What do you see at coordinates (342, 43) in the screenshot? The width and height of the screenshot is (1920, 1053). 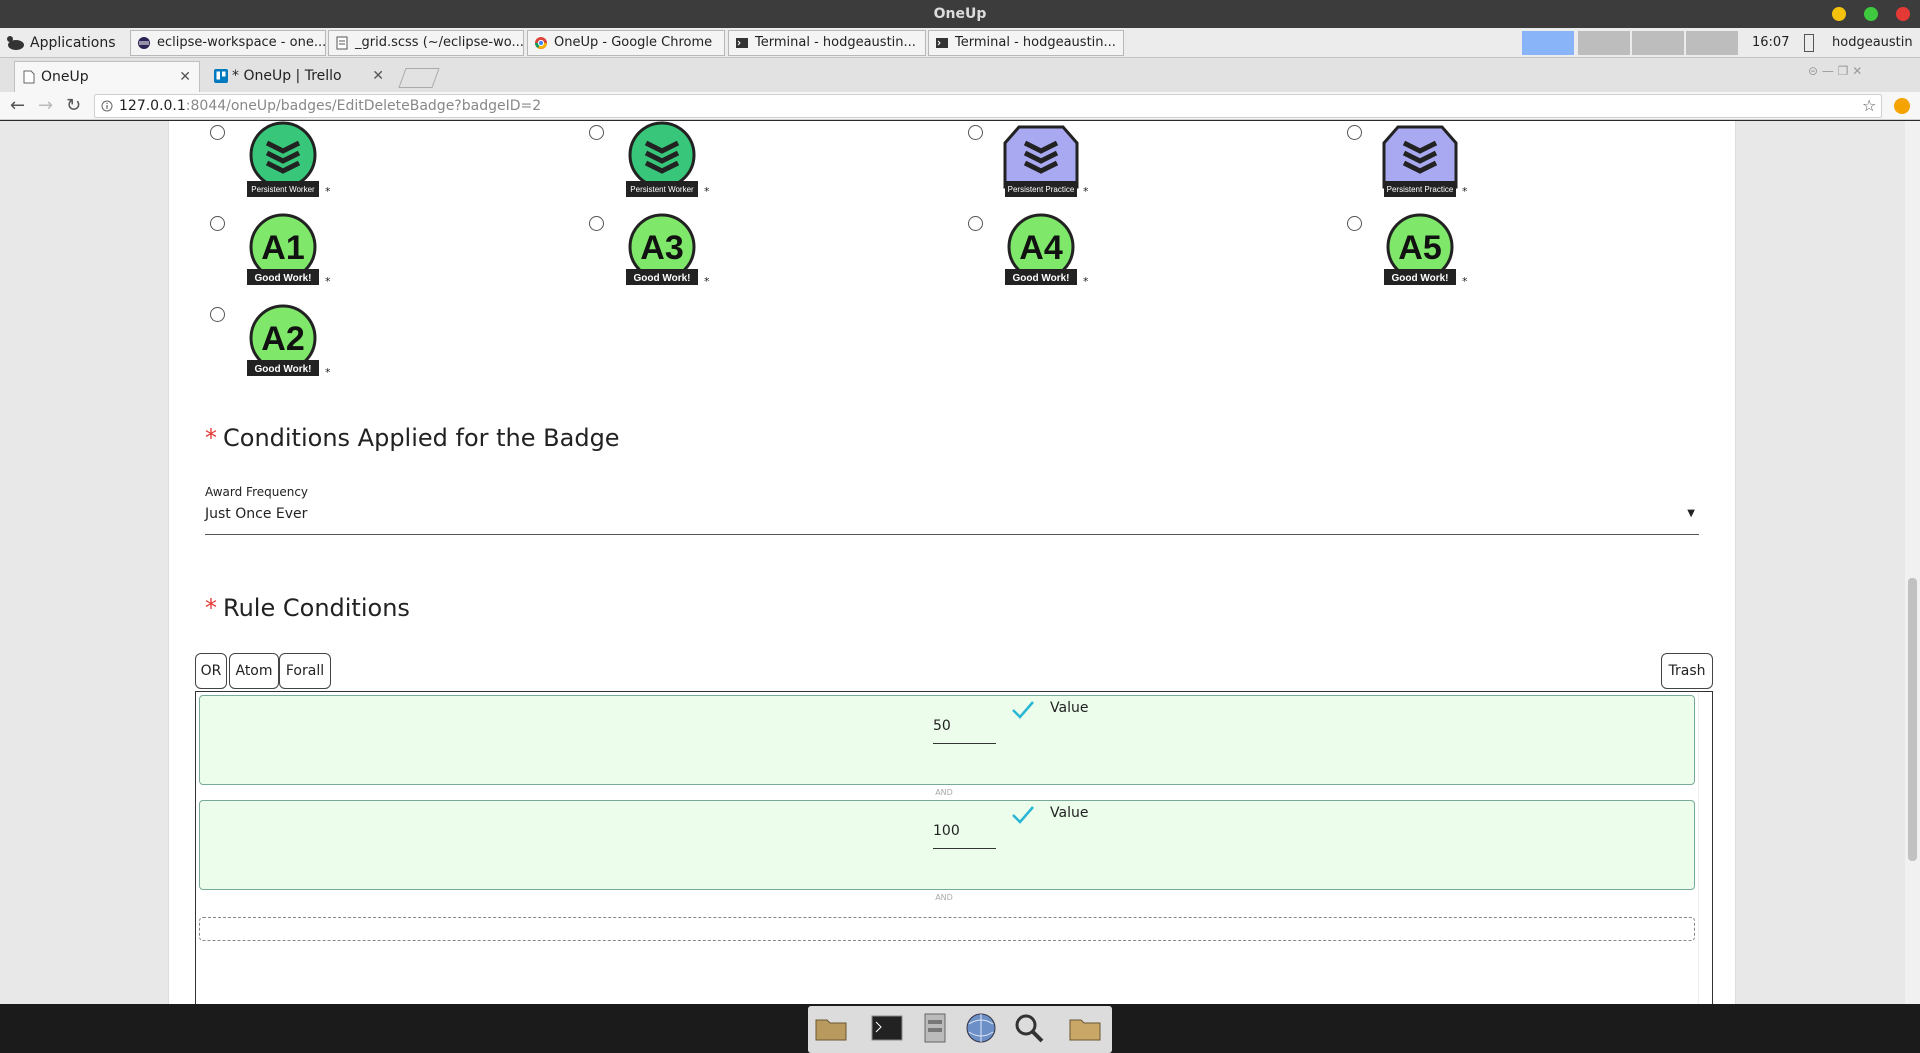 I see `text-editor-icon` at bounding box center [342, 43].